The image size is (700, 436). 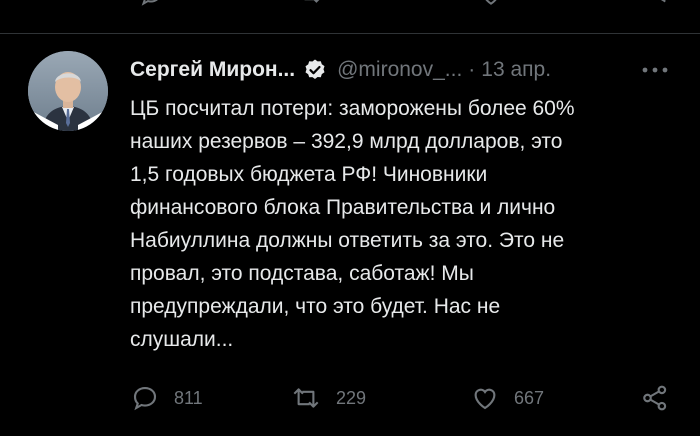 I want to click on tweet-header: Сергей Мирон... @mironov_... · 13 апр., so click(x=340, y=70).